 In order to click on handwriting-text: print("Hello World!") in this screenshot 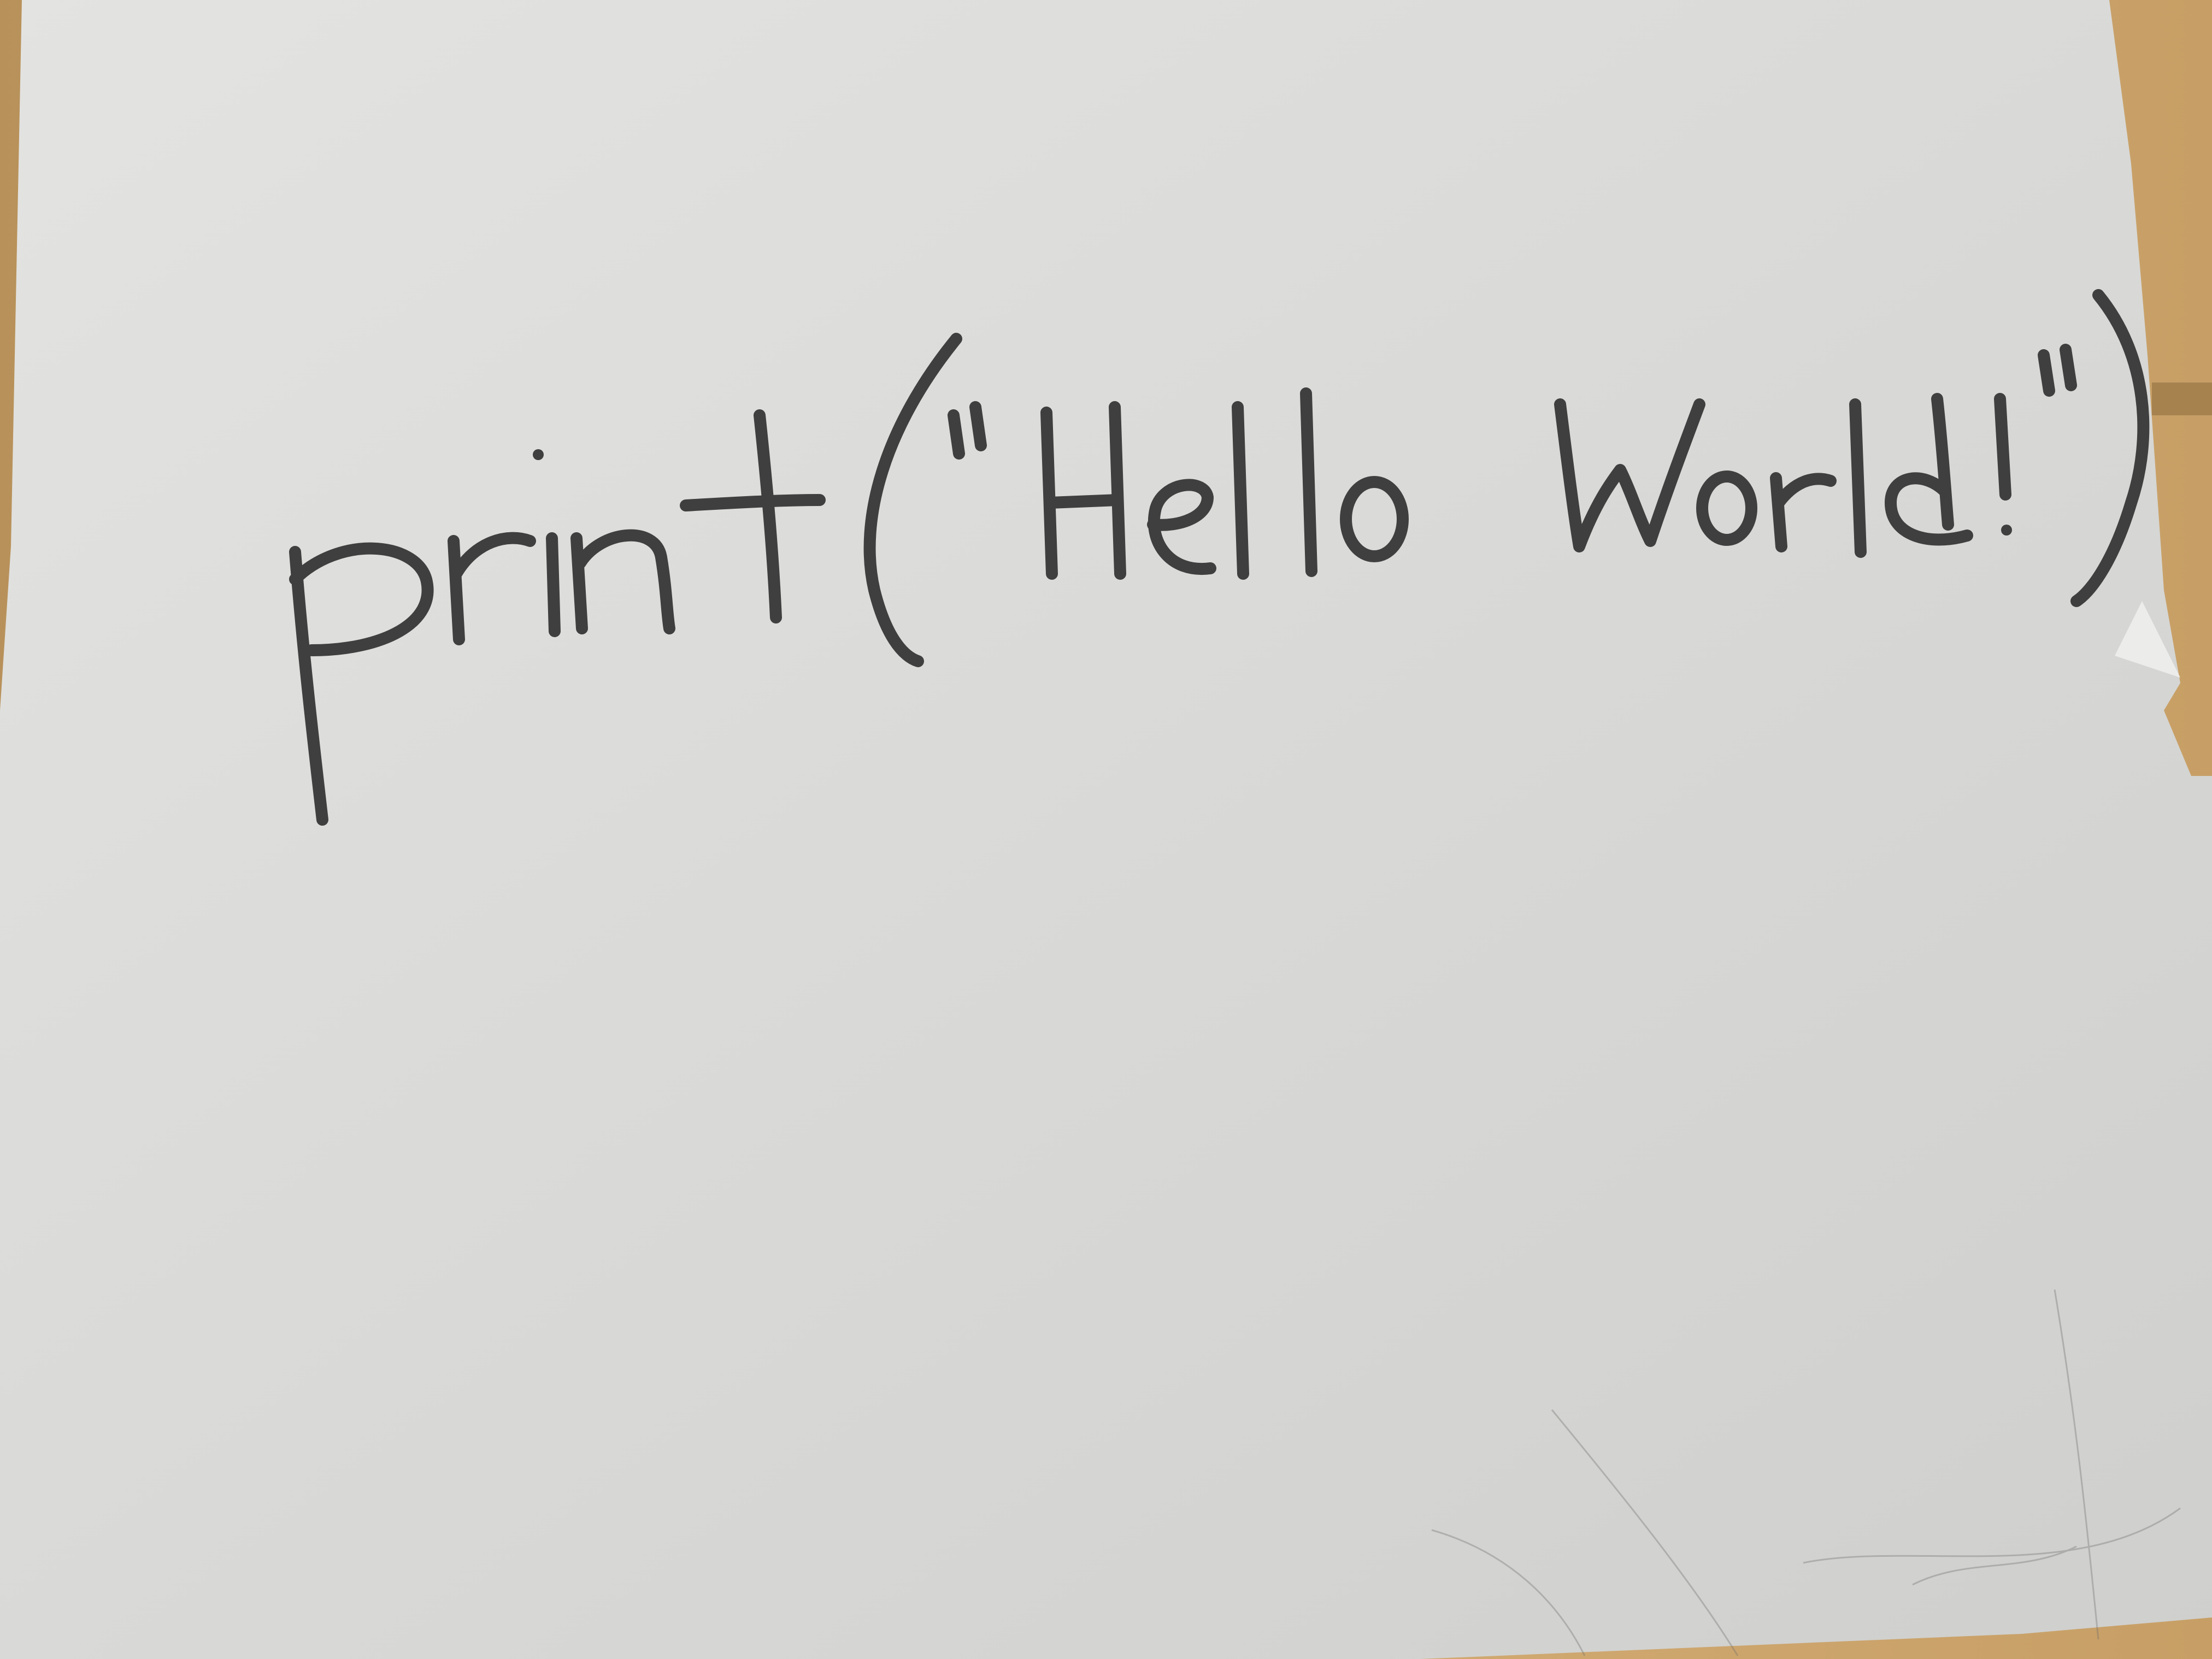, I will do `click(1106, 1649)`.